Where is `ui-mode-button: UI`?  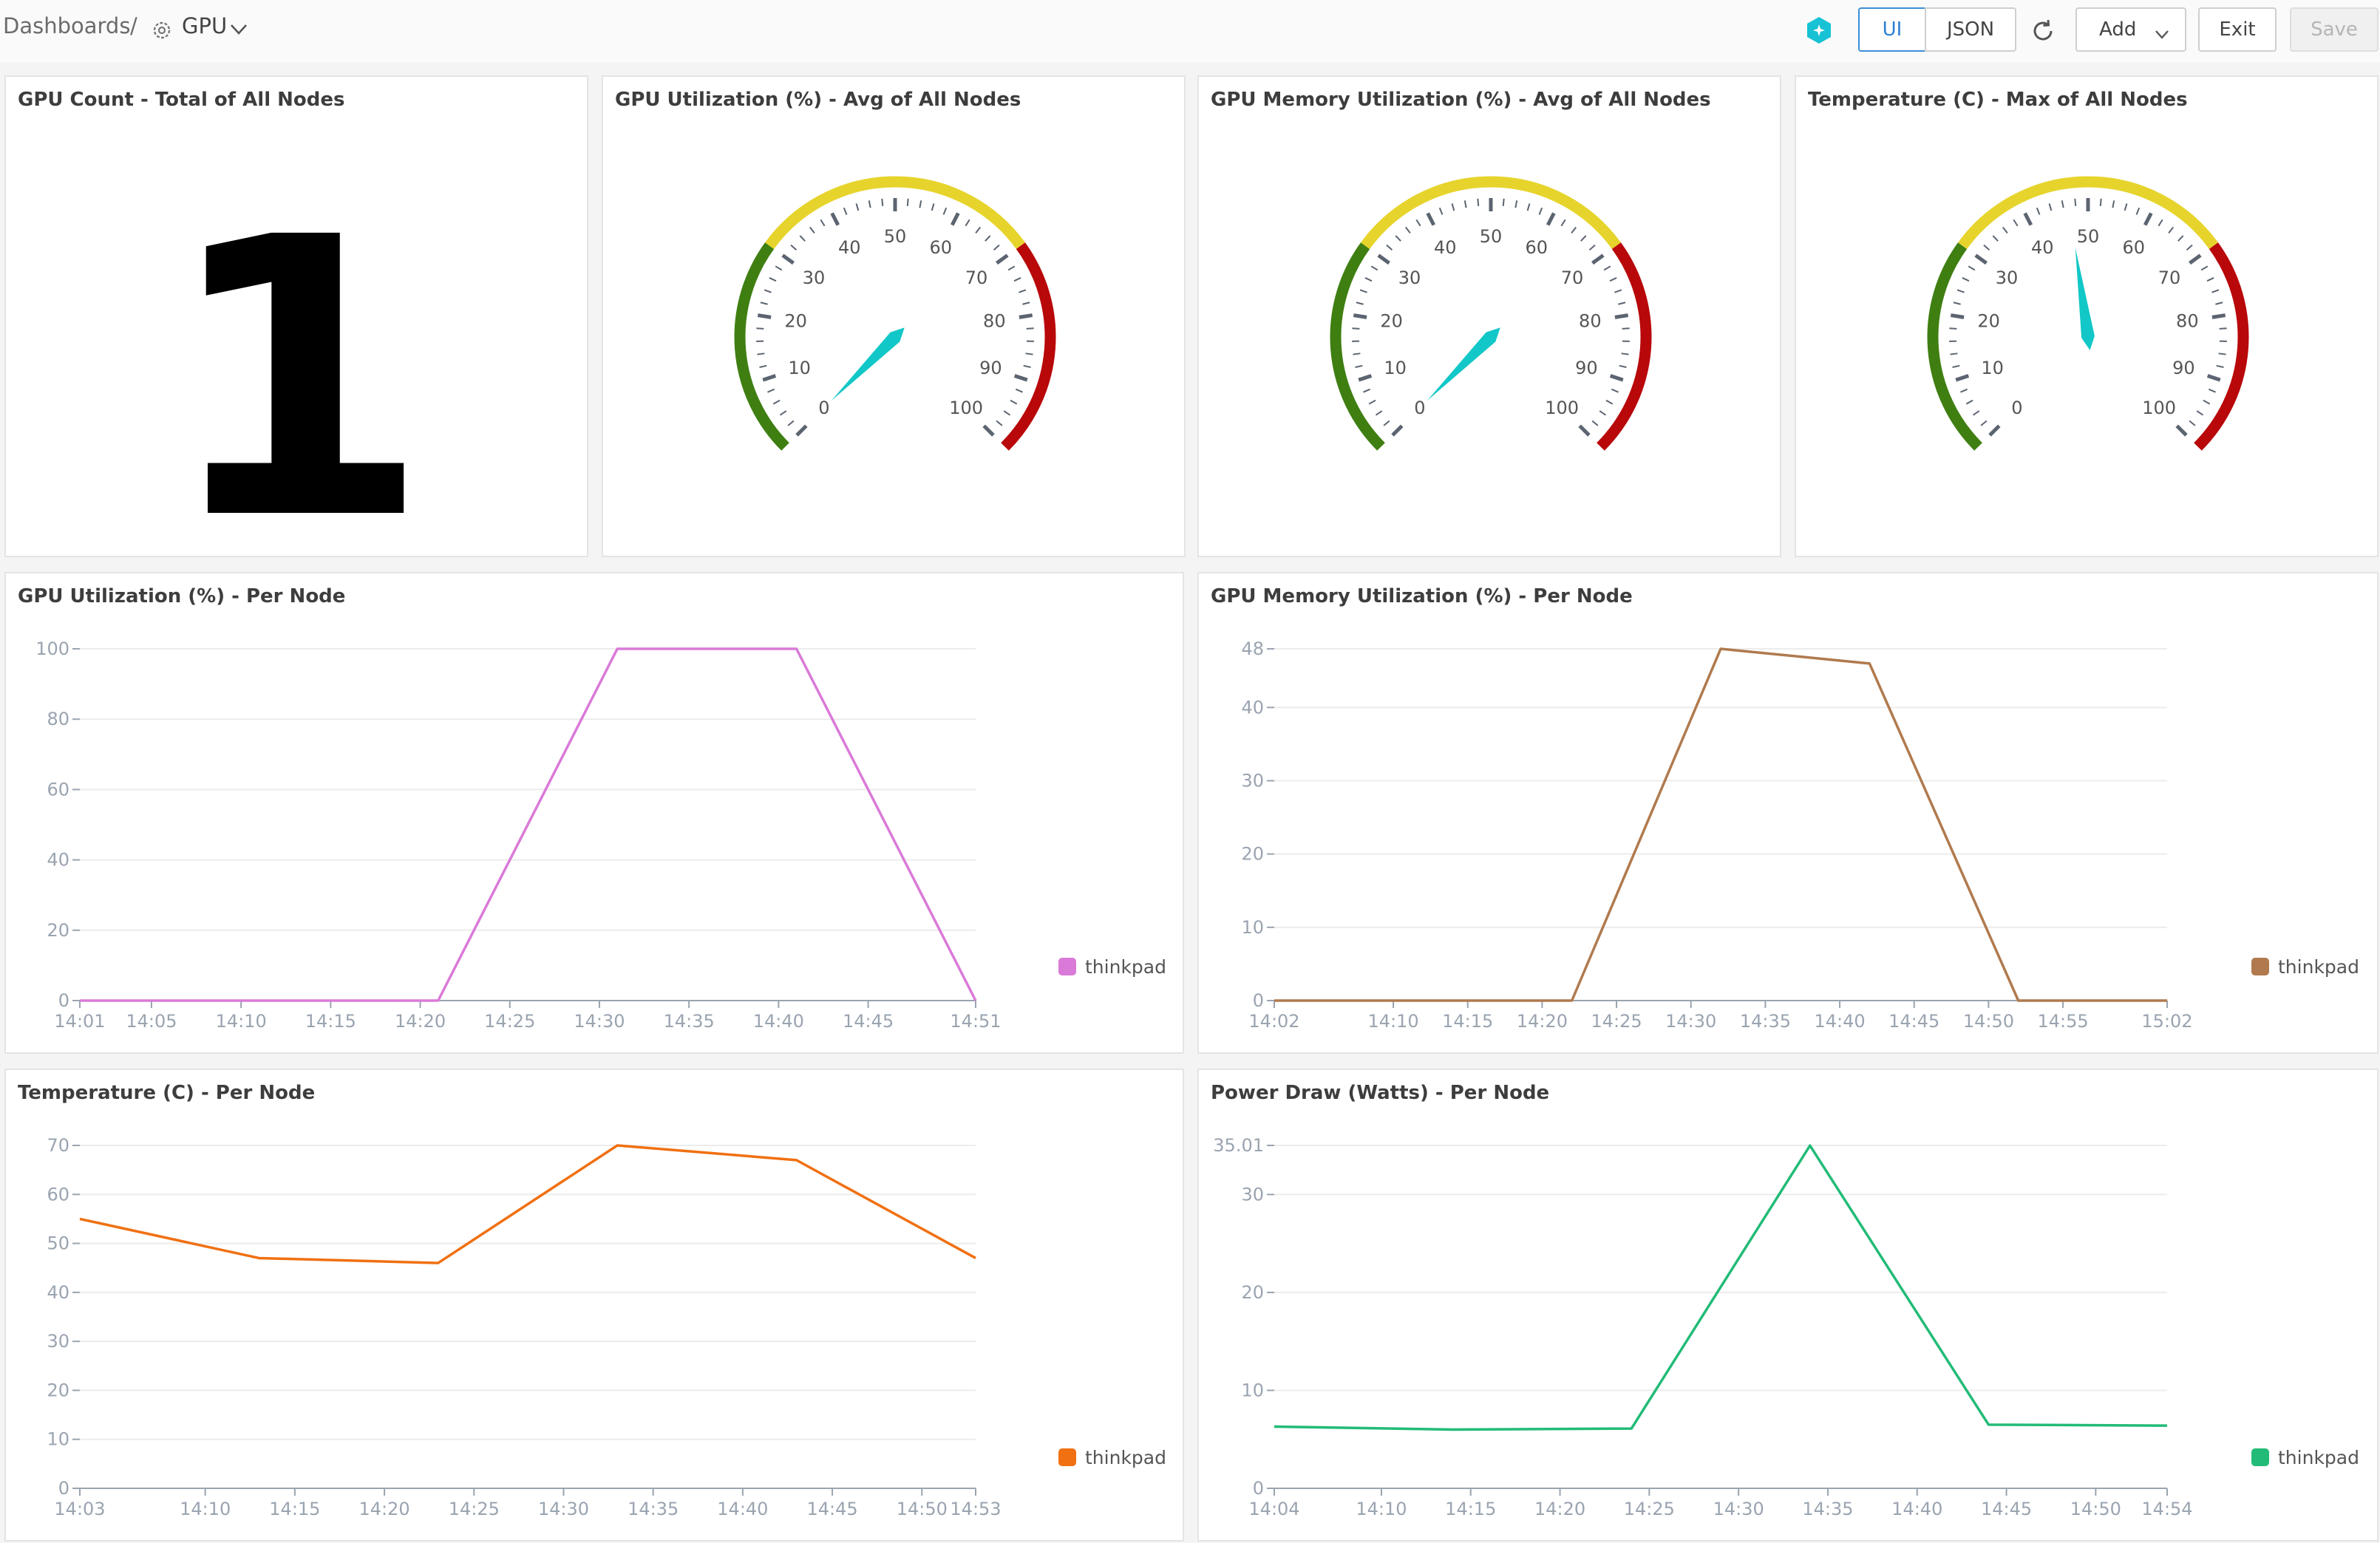
ui-mode-button: UI is located at coordinates (1892, 29).